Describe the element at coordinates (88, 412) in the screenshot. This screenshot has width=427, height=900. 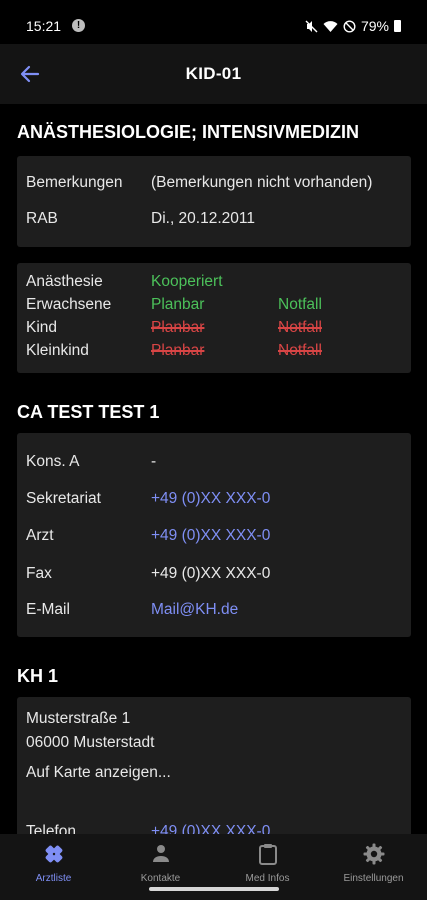
I see `contact-person-title: CA TEST TEST 1` at that location.